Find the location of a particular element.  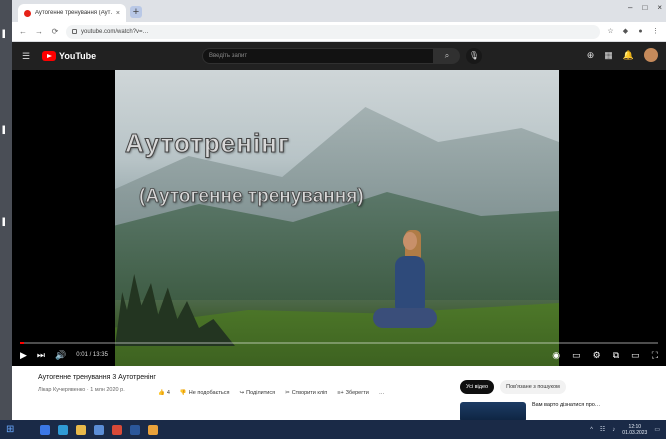

time-display: 0:01 / 13:35 is located at coordinates (92, 355).